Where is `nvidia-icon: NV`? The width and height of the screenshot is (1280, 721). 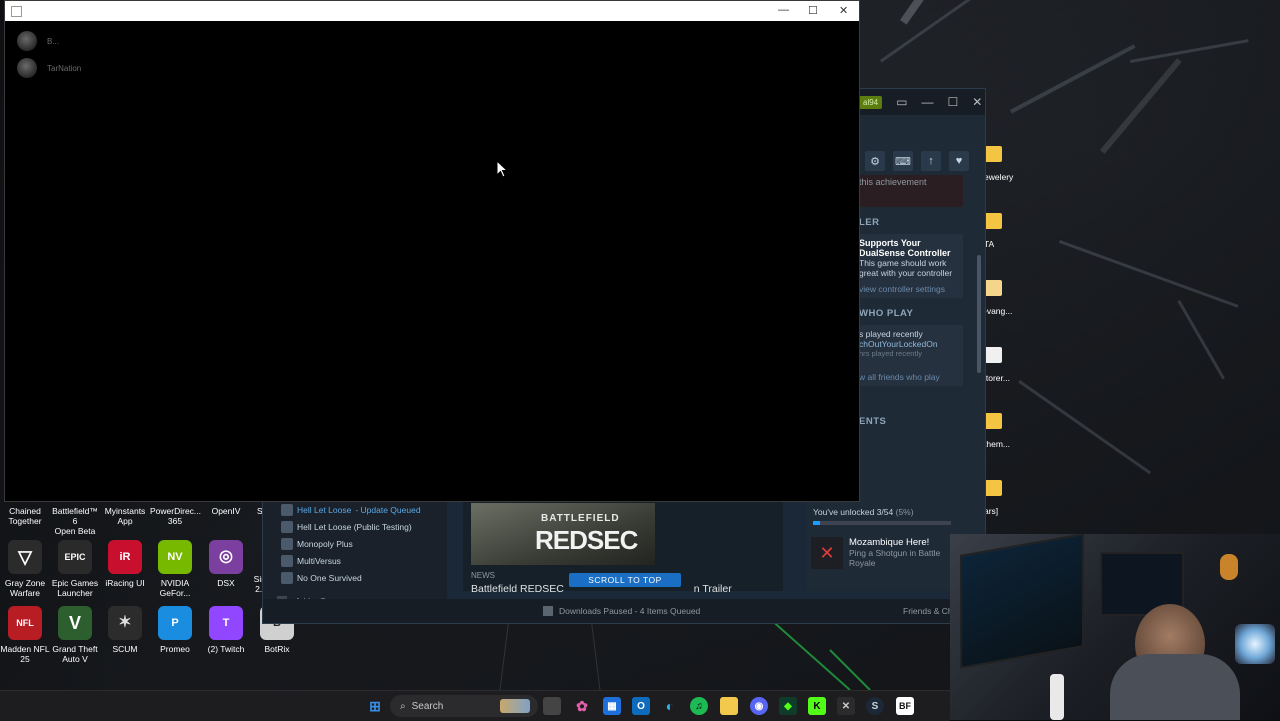
nvidia-icon: NV is located at coordinates (175, 557).